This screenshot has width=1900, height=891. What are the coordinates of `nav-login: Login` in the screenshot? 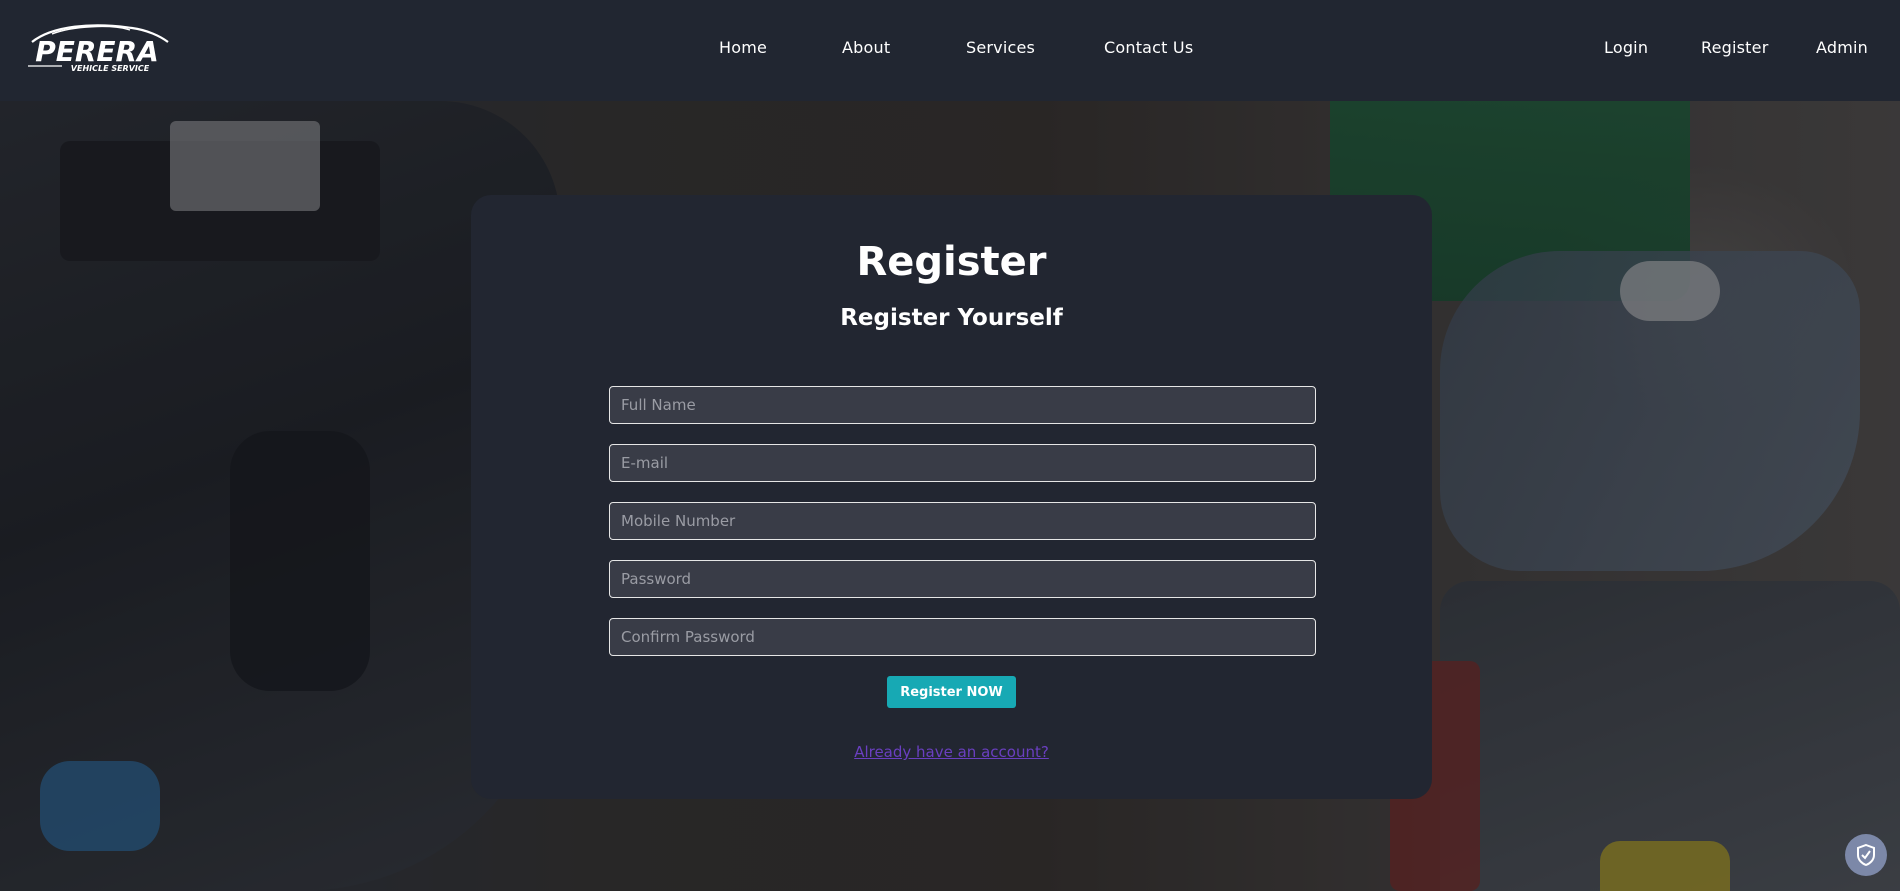 It's located at (1626, 47).